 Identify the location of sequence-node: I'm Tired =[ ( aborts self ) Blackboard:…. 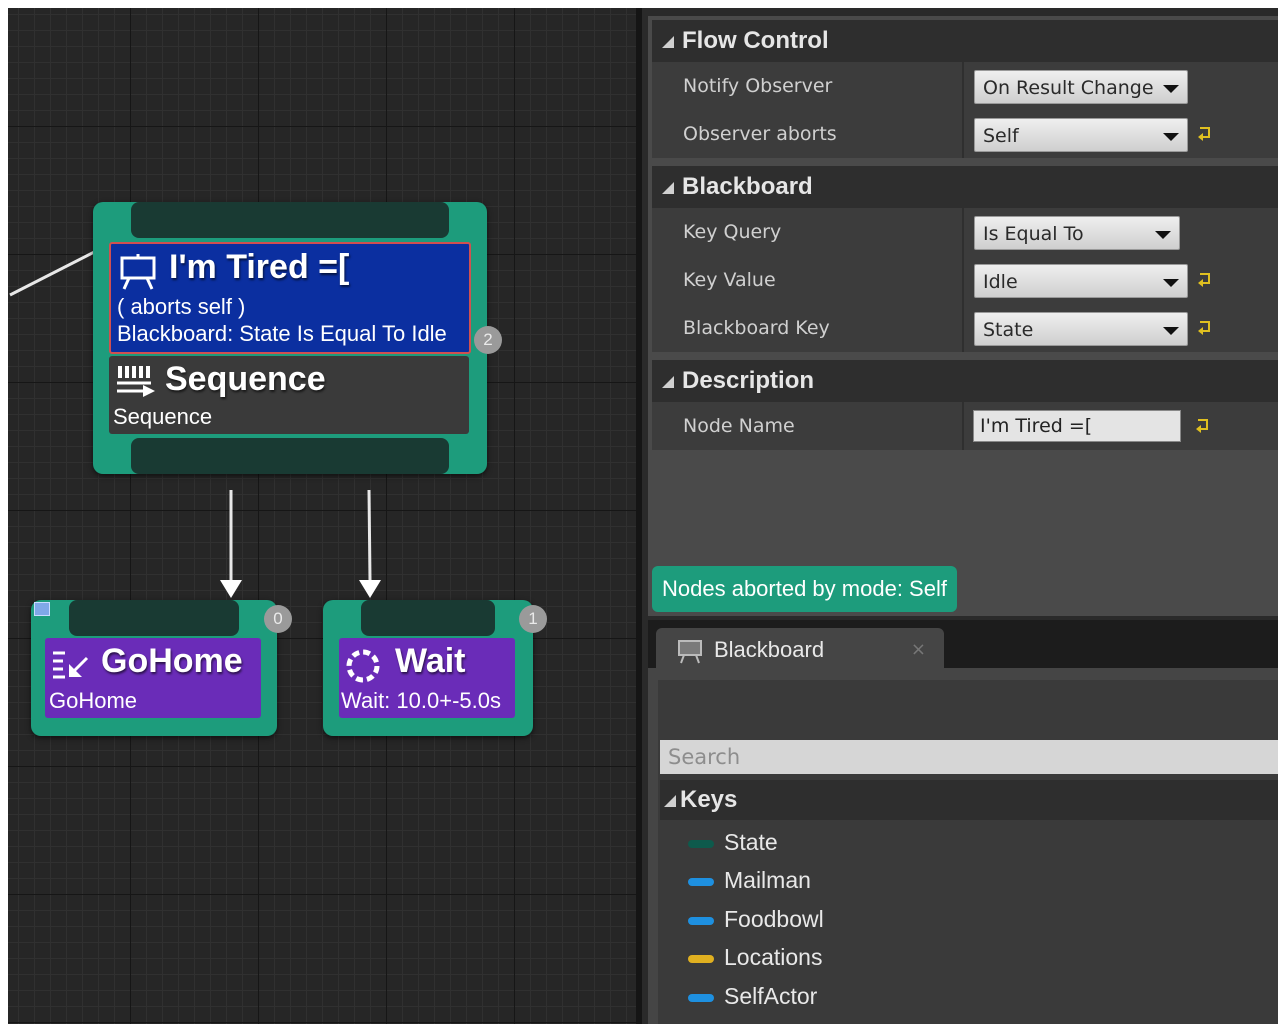
(297, 338).